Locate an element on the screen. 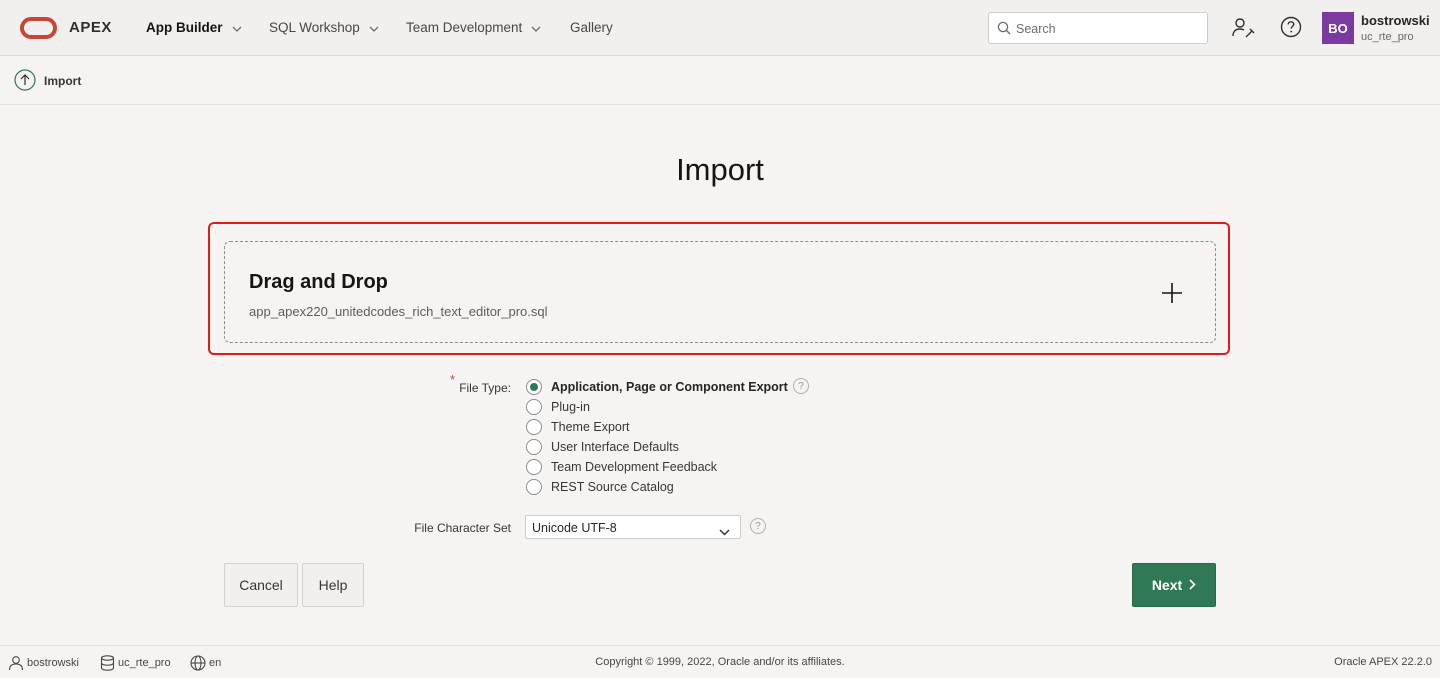  nav-gallery: Gallery is located at coordinates (591, 27).